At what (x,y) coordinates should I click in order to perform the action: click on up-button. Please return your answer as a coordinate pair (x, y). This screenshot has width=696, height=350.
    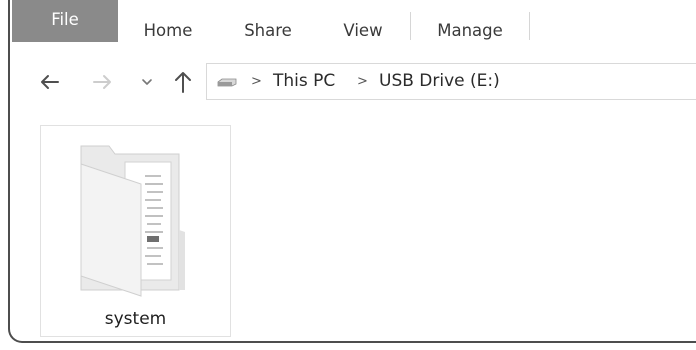
    Looking at the image, I should click on (183, 82).